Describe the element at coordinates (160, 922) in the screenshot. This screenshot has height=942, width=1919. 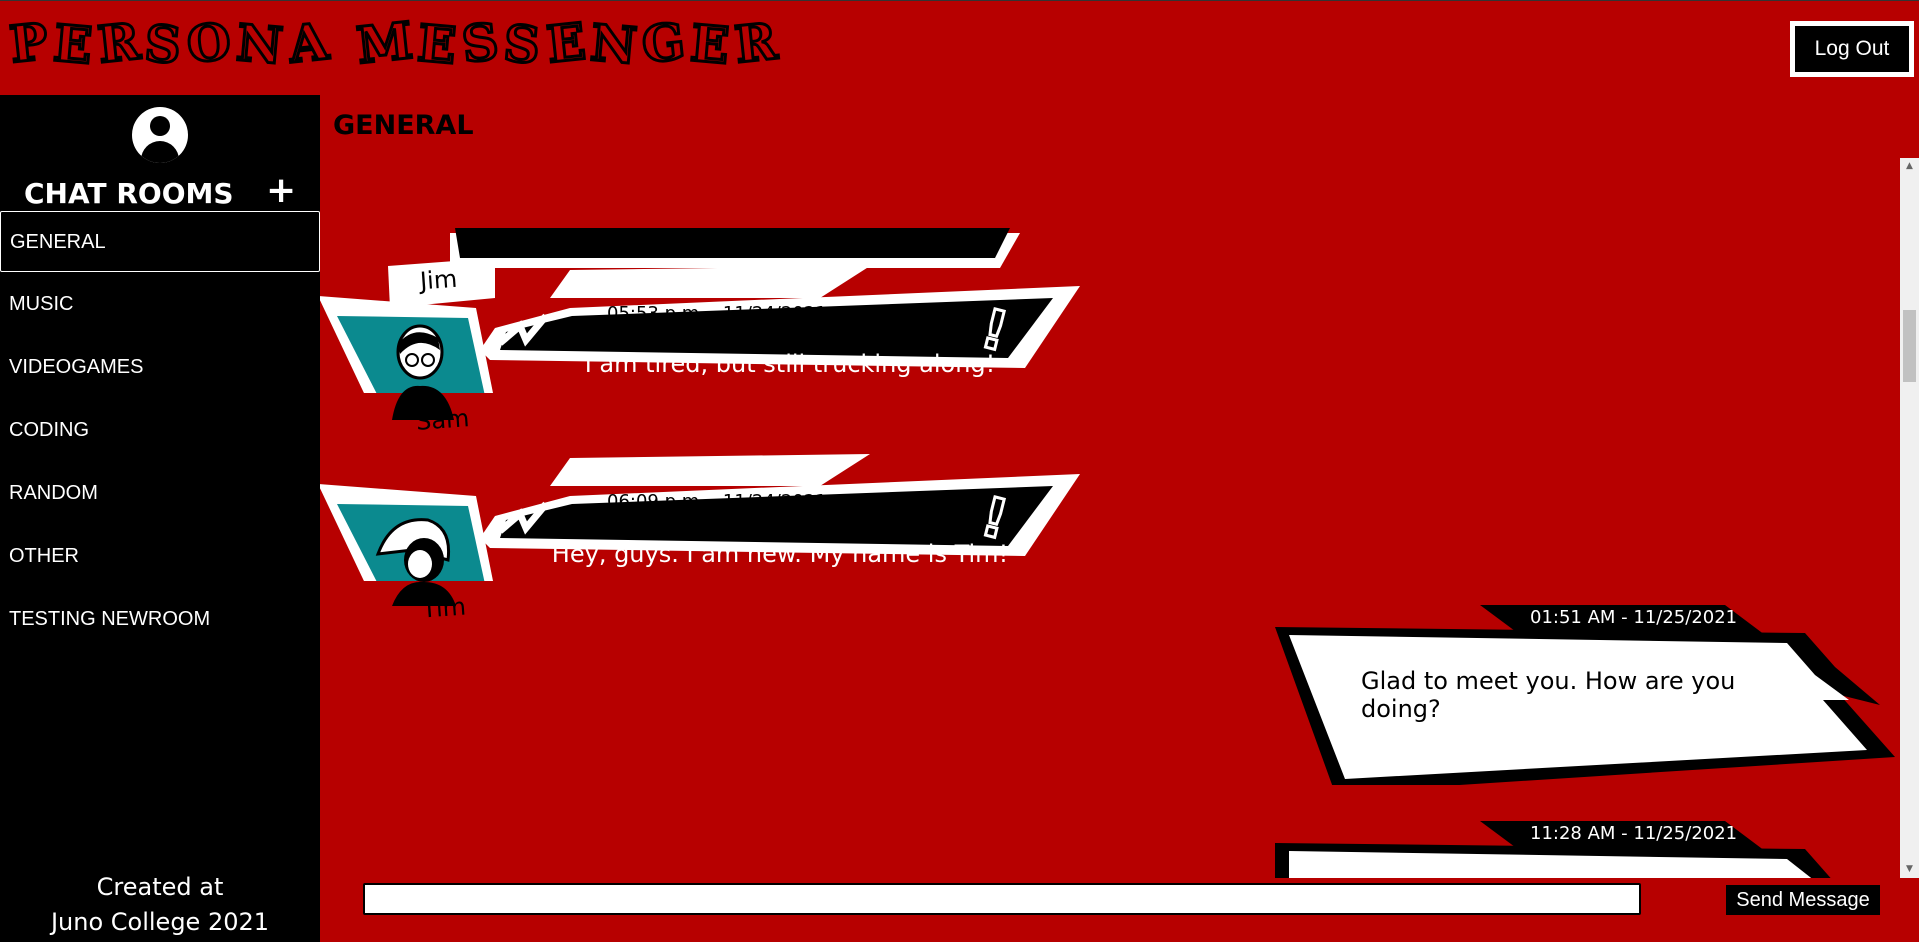
I see `credits-line-2: Juno College 2021` at that location.